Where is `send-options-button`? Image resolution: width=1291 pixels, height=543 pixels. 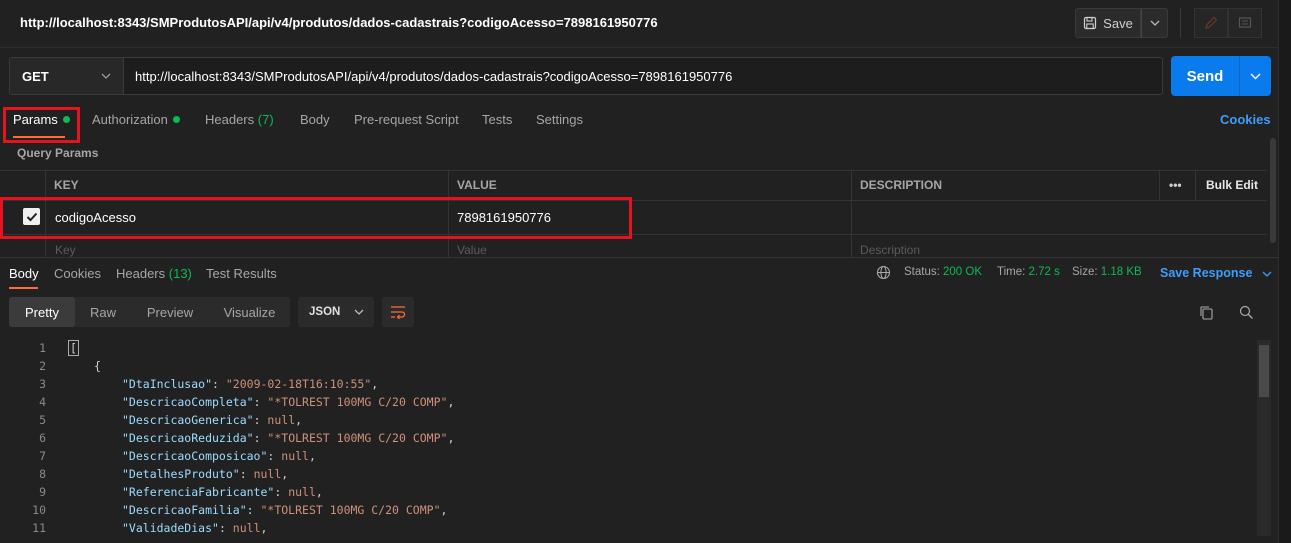 send-options-button is located at coordinates (1255, 76).